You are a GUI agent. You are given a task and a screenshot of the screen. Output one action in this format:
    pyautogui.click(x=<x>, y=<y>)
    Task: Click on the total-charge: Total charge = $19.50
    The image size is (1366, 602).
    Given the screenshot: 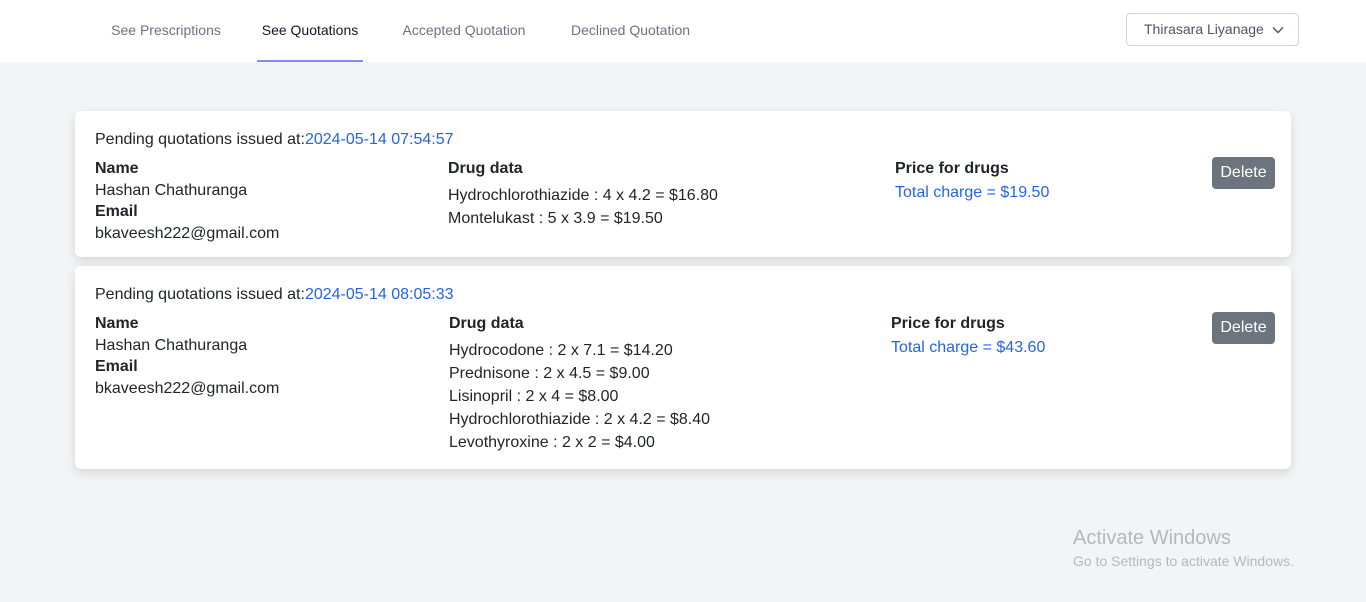 What is the action you would take?
    pyautogui.click(x=972, y=192)
    